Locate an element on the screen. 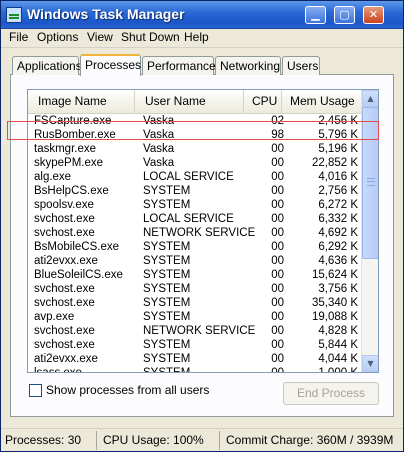  scroll-thumb is located at coordinates (370, 183).